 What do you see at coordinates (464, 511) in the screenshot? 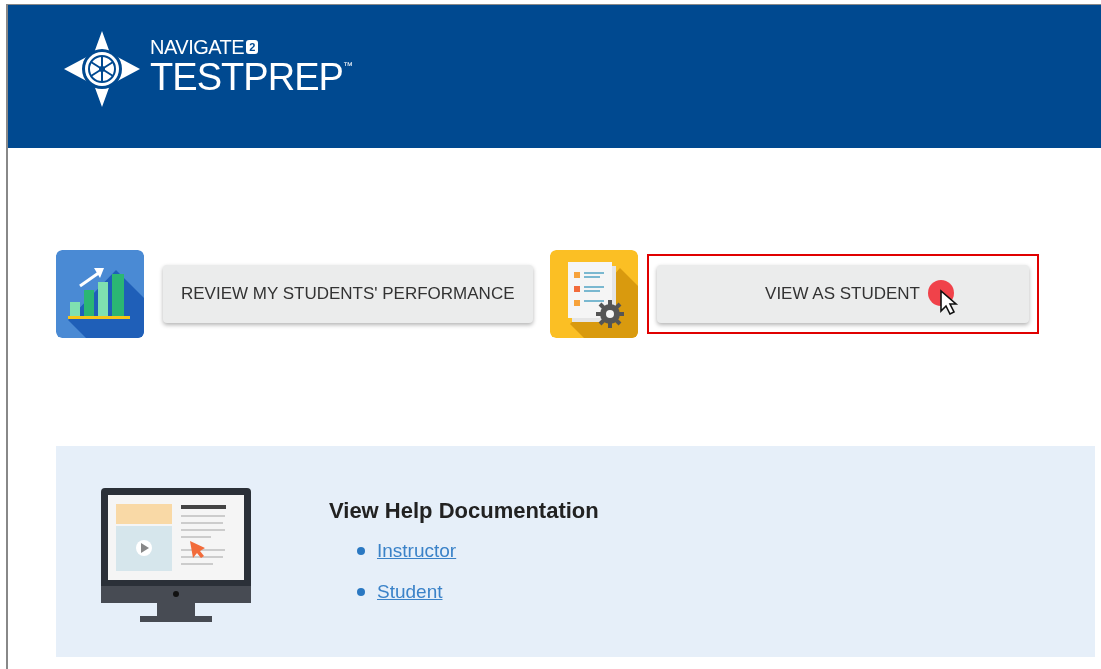
I see `help-title: View Help Documentation` at bounding box center [464, 511].